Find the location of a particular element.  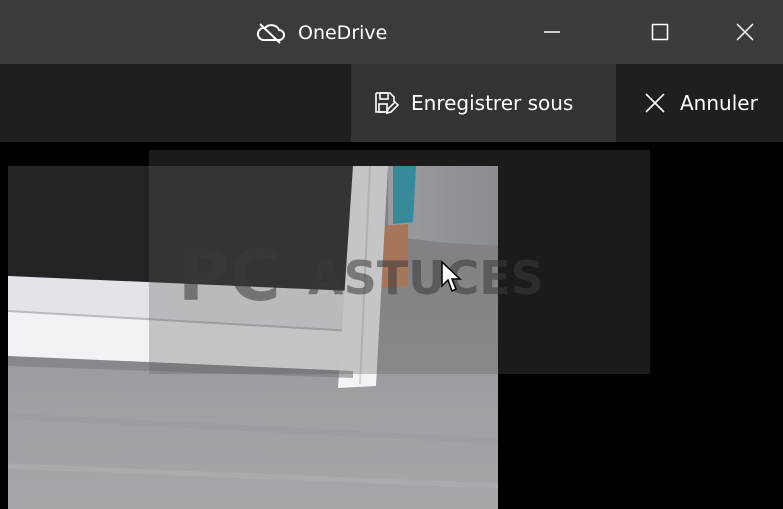

close-icon is located at coordinates (745, 32).